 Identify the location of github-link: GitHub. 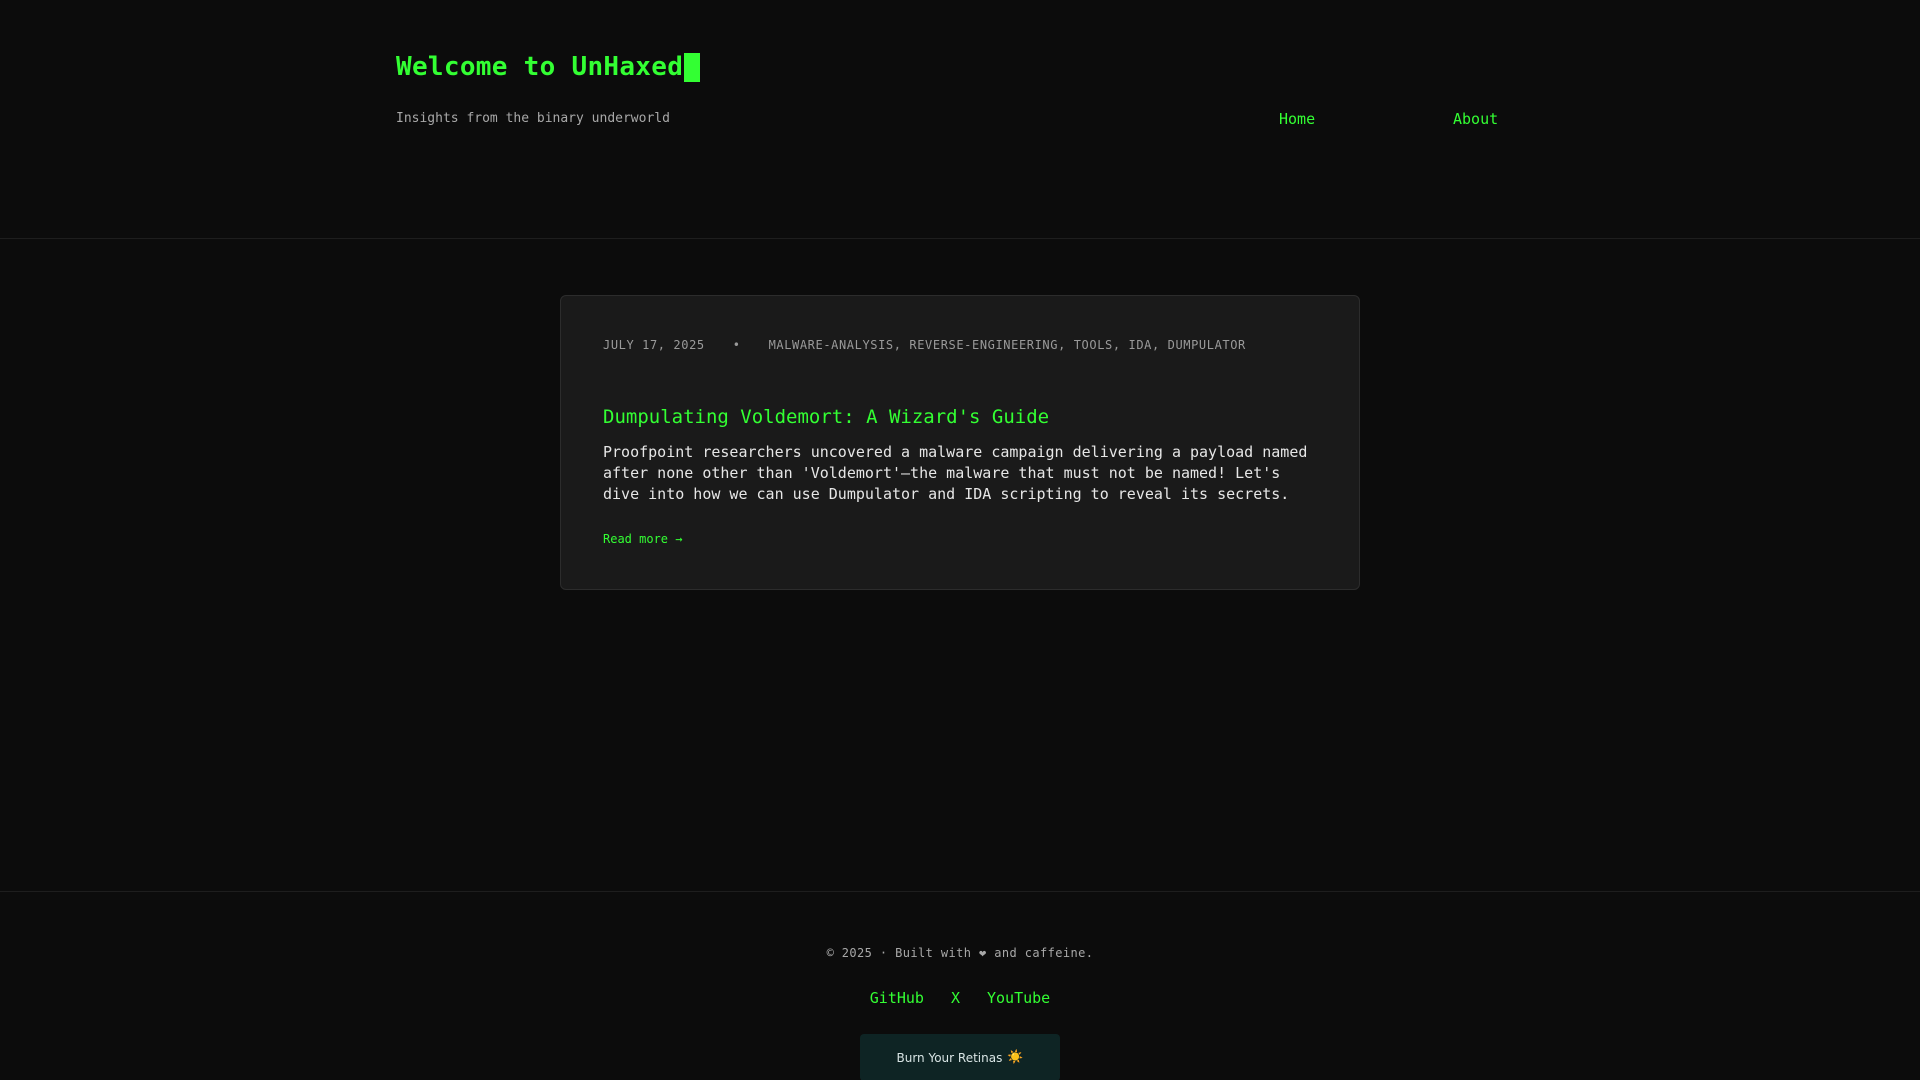
(897, 998).